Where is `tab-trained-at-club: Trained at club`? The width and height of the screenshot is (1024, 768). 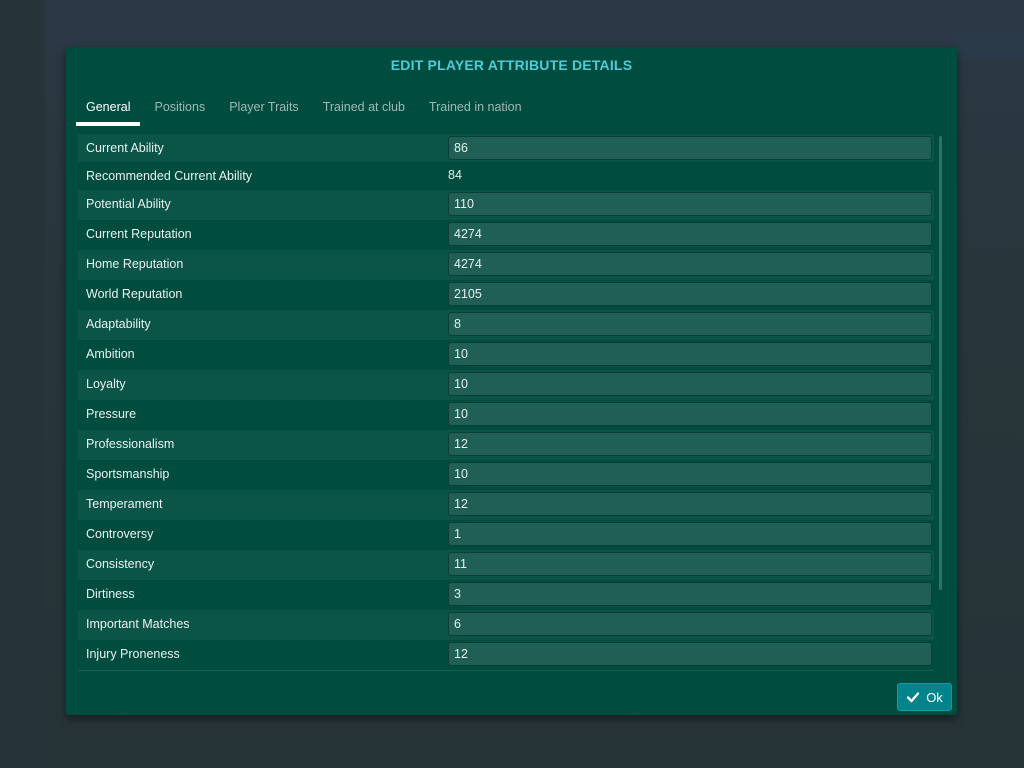
tab-trained-at-club: Trained at club is located at coordinates (364, 112).